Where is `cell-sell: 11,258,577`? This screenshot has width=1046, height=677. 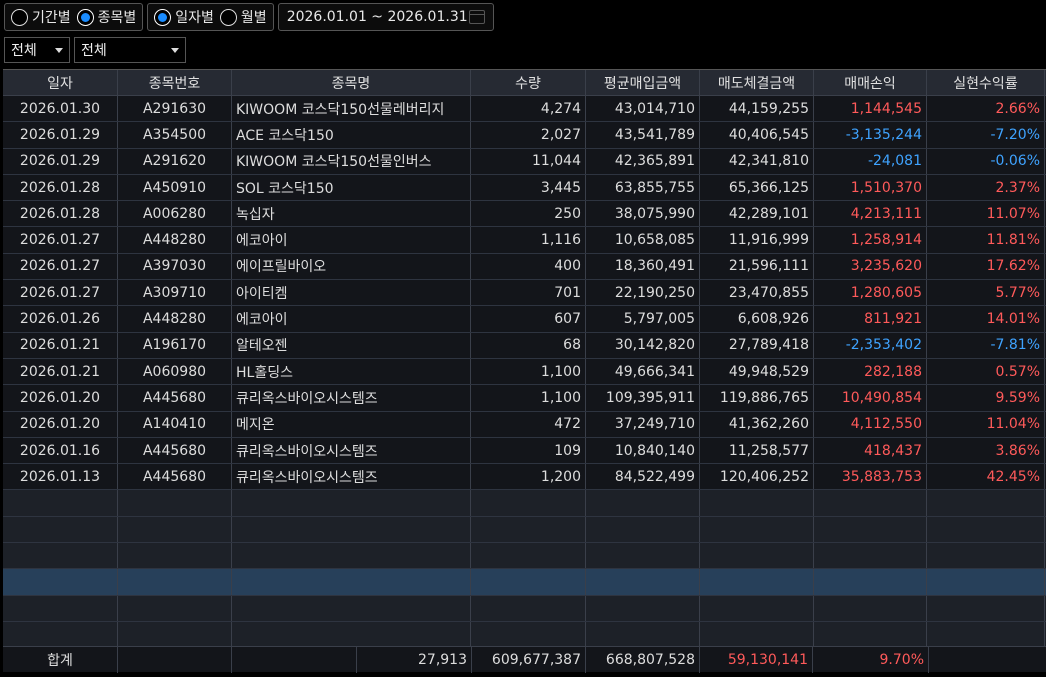
cell-sell: 11,258,577 is located at coordinates (757, 450).